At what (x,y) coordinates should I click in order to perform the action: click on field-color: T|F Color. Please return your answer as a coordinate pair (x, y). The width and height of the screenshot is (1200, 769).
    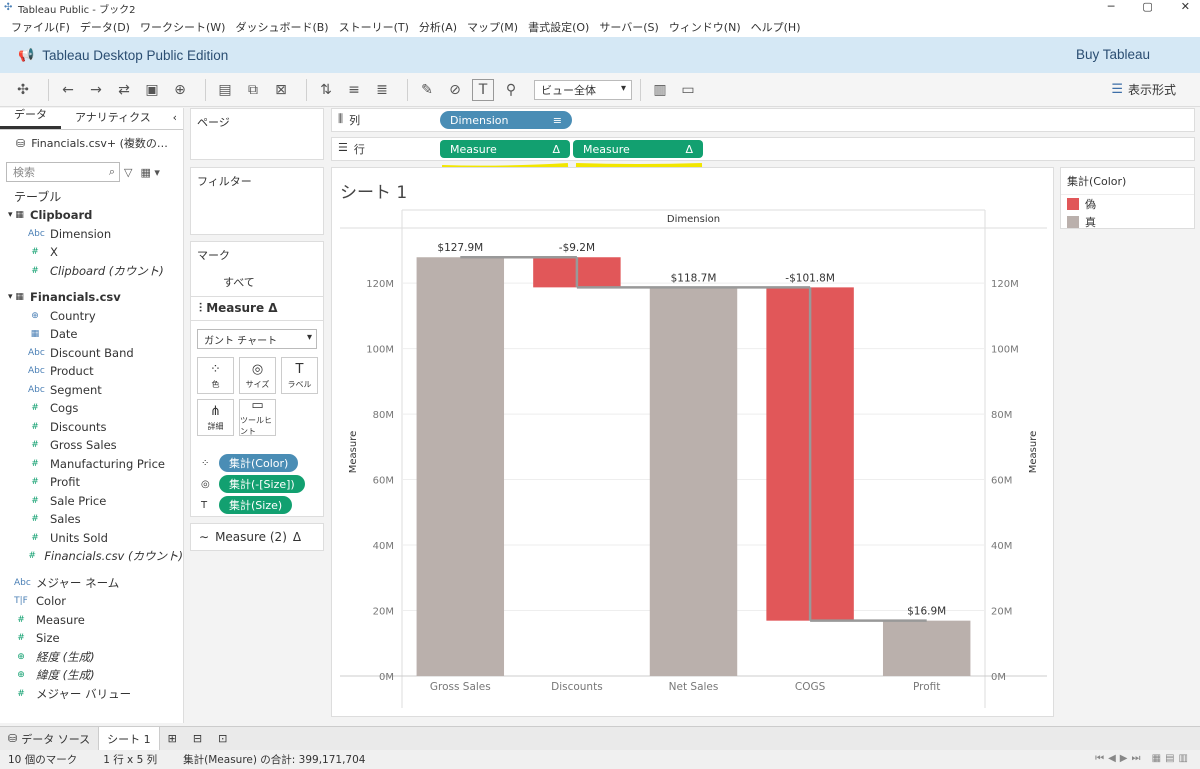
    Looking at the image, I should click on (91, 601).